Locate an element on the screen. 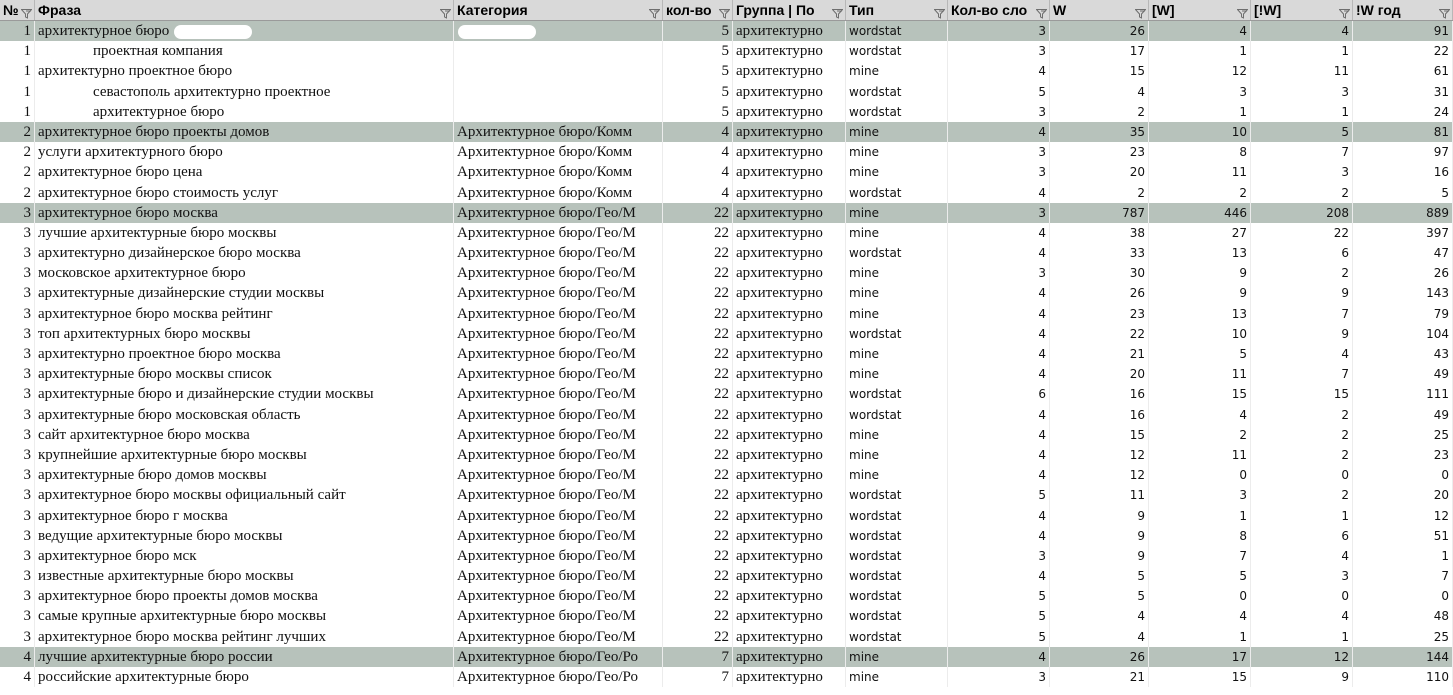 Image resolution: width=1453 pixels, height=695 pixels. column-header-group: Группа | По is located at coordinates (789, 10).